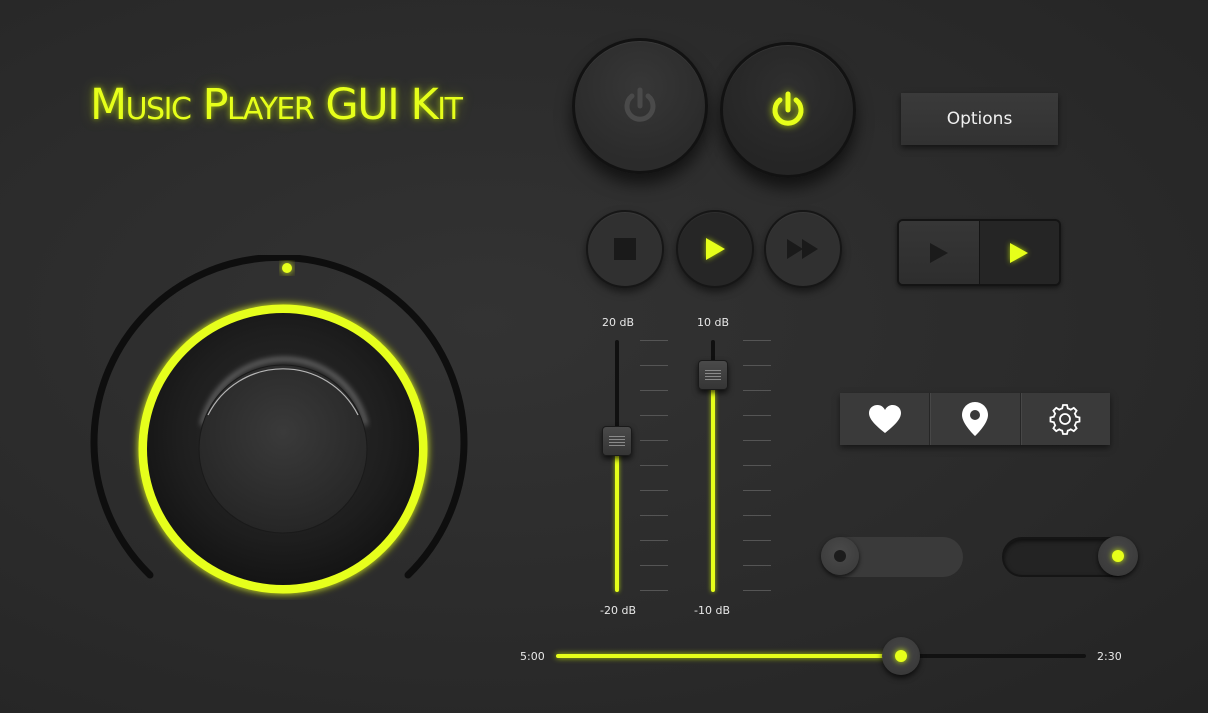 This screenshot has width=1208, height=713. I want to click on progress-start-time: 5:00, so click(532, 656).